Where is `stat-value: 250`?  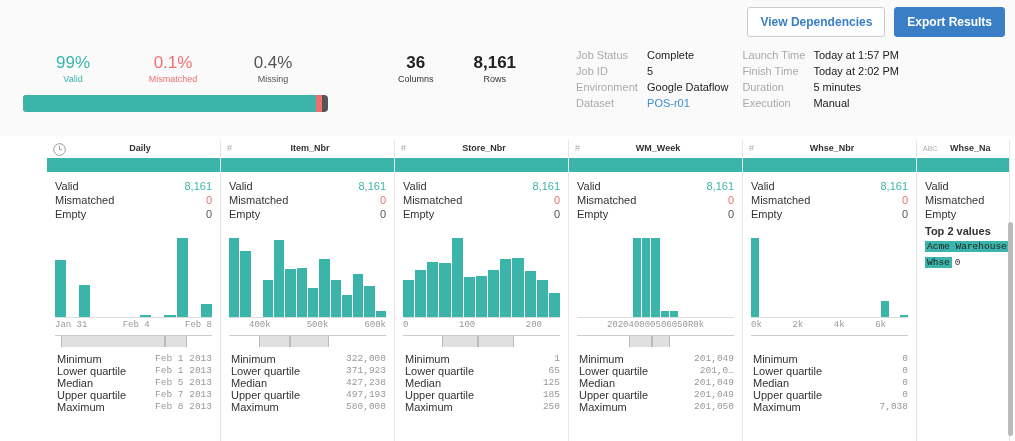 stat-value: 250 is located at coordinates (551, 406).